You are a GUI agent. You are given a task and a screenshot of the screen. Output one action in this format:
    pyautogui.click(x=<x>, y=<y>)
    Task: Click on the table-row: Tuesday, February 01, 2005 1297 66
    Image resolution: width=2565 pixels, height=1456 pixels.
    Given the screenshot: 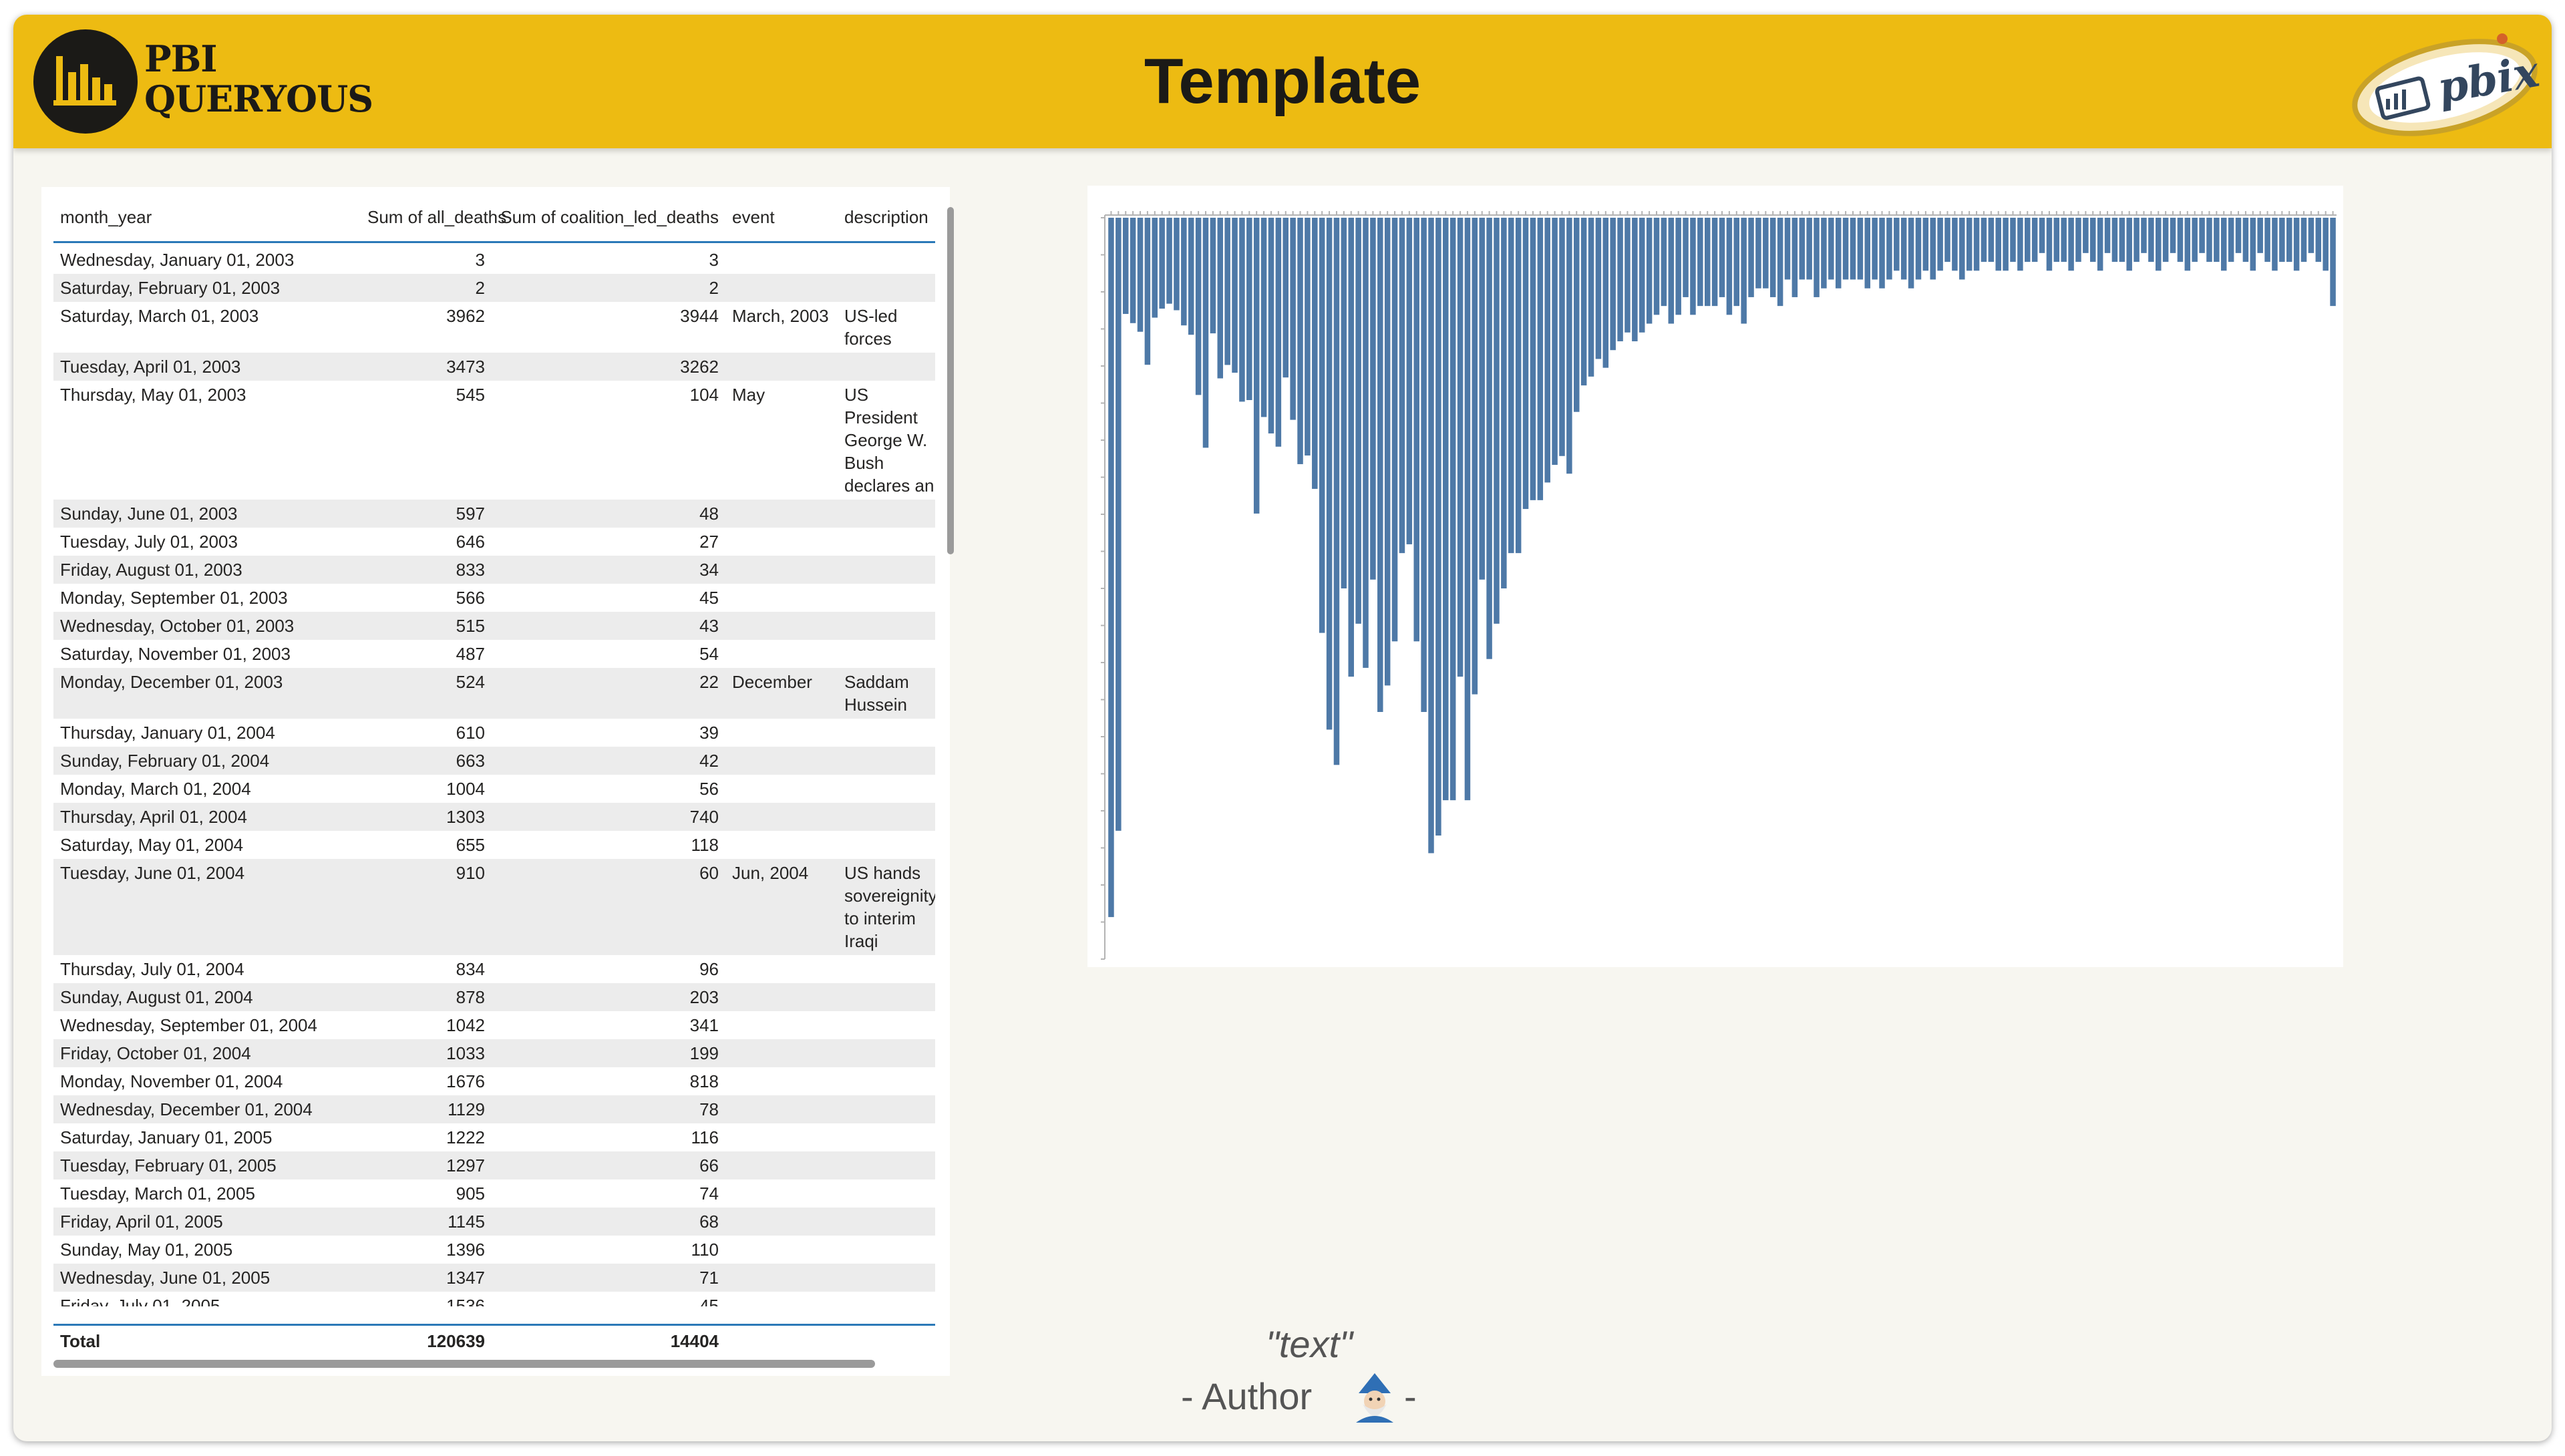 What is the action you would take?
    pyautogui.click(x=494, y=1165)
    